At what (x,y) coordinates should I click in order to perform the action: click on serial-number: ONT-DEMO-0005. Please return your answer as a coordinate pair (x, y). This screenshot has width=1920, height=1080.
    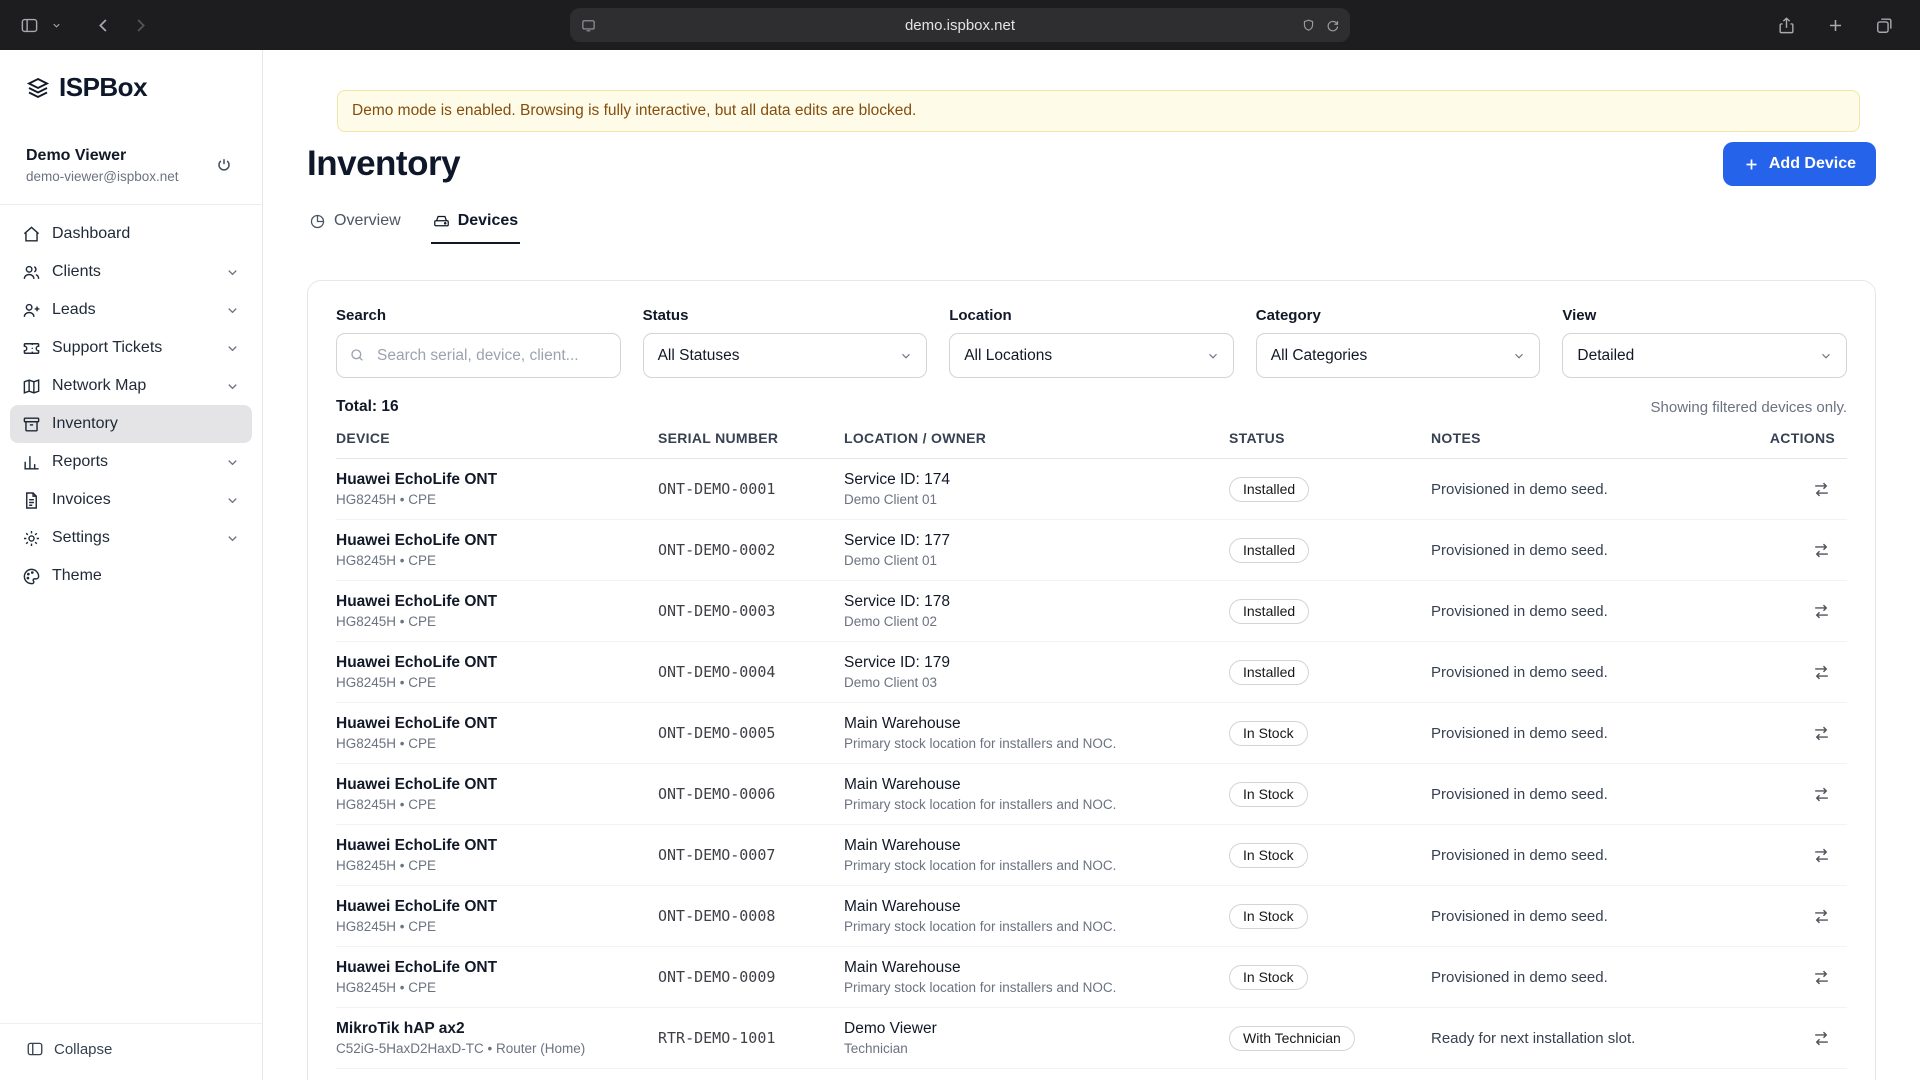
    Looking at the image, I should click on (717, 733).